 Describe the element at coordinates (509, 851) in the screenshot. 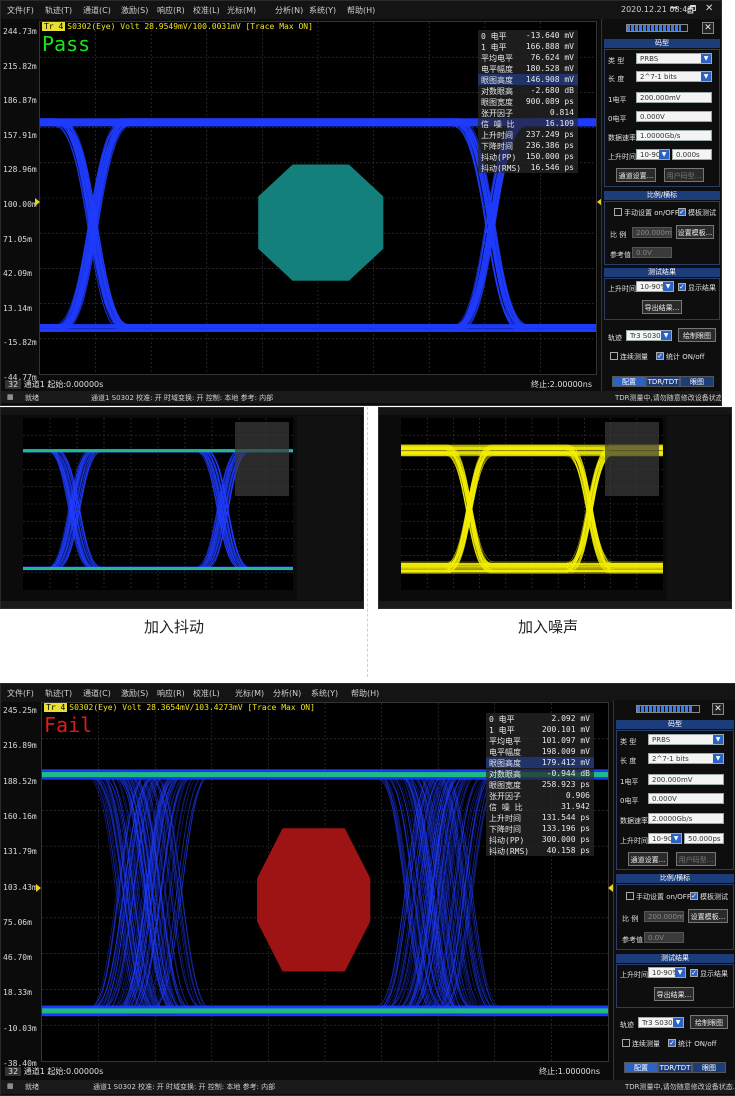

I see `meas-label: 抖动(RMS)` at that location.